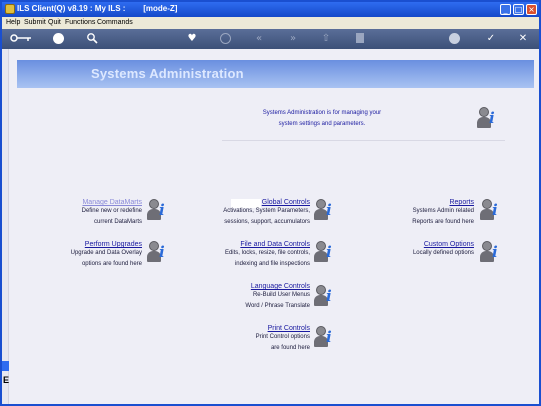 Image resolution: width=541 pixels, height=406 pixels. What do you see at coordinates (518, 9) in the screenshot?
I see `maximize-button: □` at bounding box center [518, 9].